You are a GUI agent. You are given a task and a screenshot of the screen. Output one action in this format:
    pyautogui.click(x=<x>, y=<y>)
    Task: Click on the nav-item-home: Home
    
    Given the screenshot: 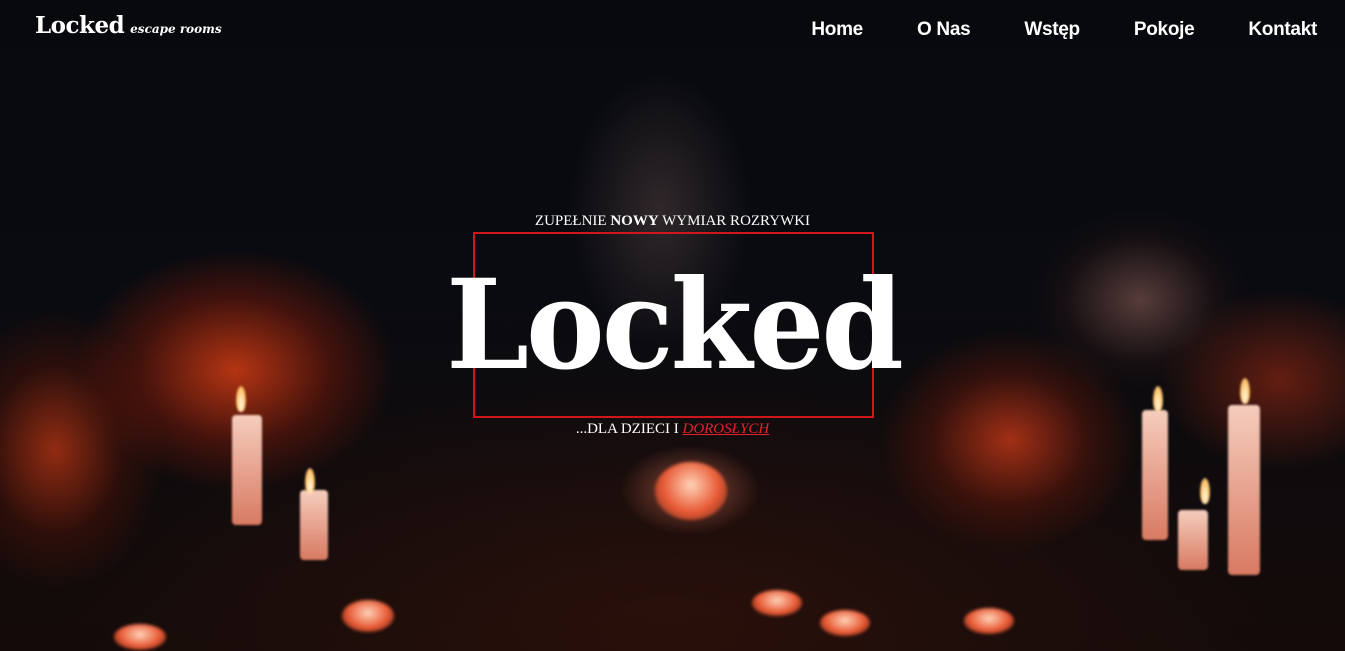 What is the action you would take?
    pyautogui.click(x=837, y=30)
    